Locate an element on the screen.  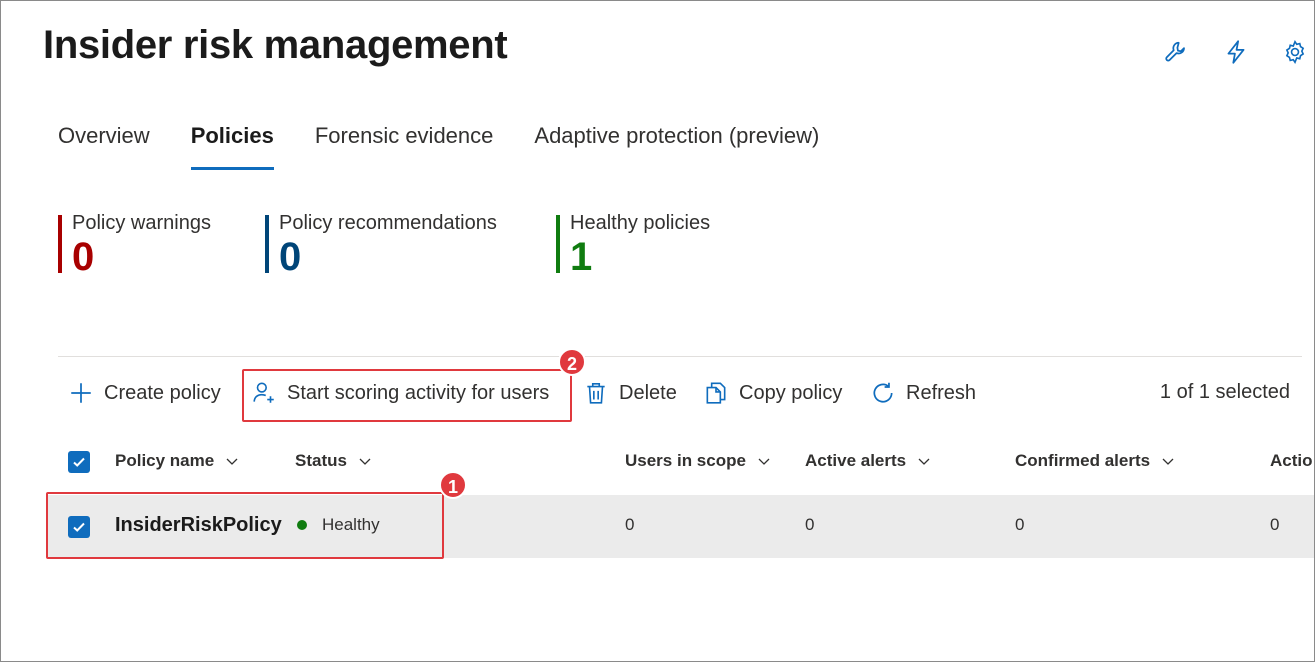
delete-label: Delete is located at coordinates (648, 392).